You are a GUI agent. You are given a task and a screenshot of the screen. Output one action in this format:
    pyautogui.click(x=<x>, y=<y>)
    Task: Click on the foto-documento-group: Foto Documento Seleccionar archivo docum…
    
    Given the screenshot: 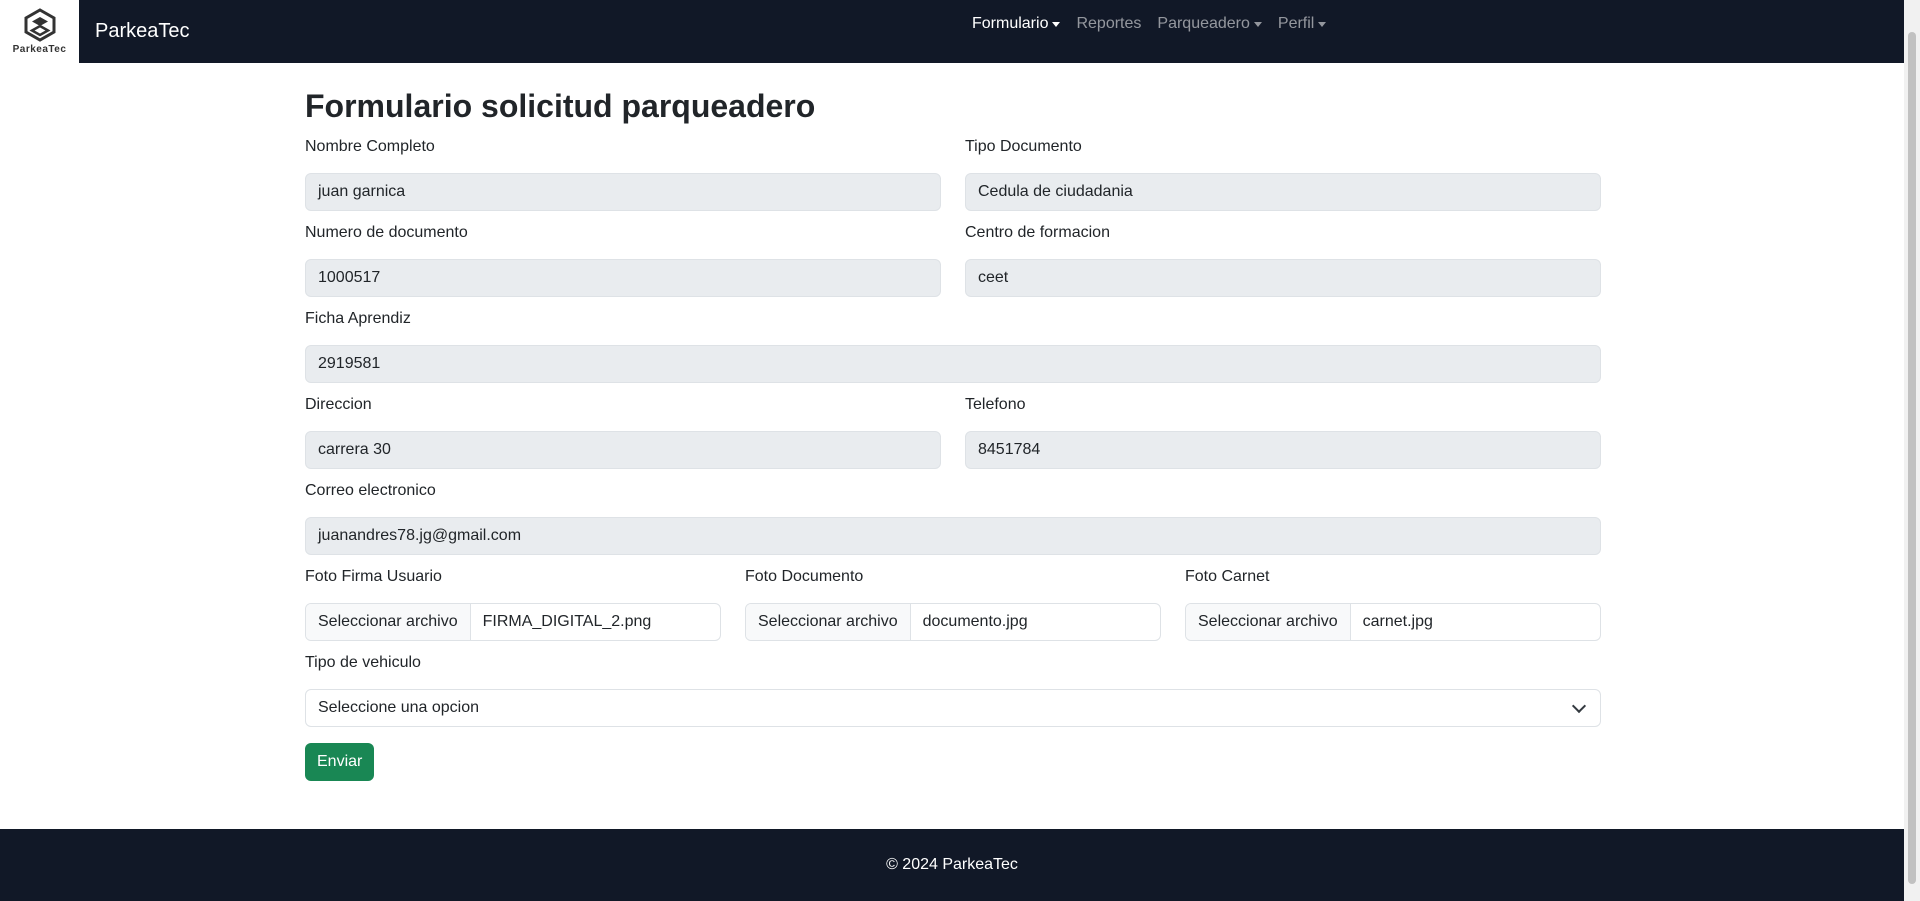 What is the action you would take?
    pyautogui.click(x=953, y=603)
    